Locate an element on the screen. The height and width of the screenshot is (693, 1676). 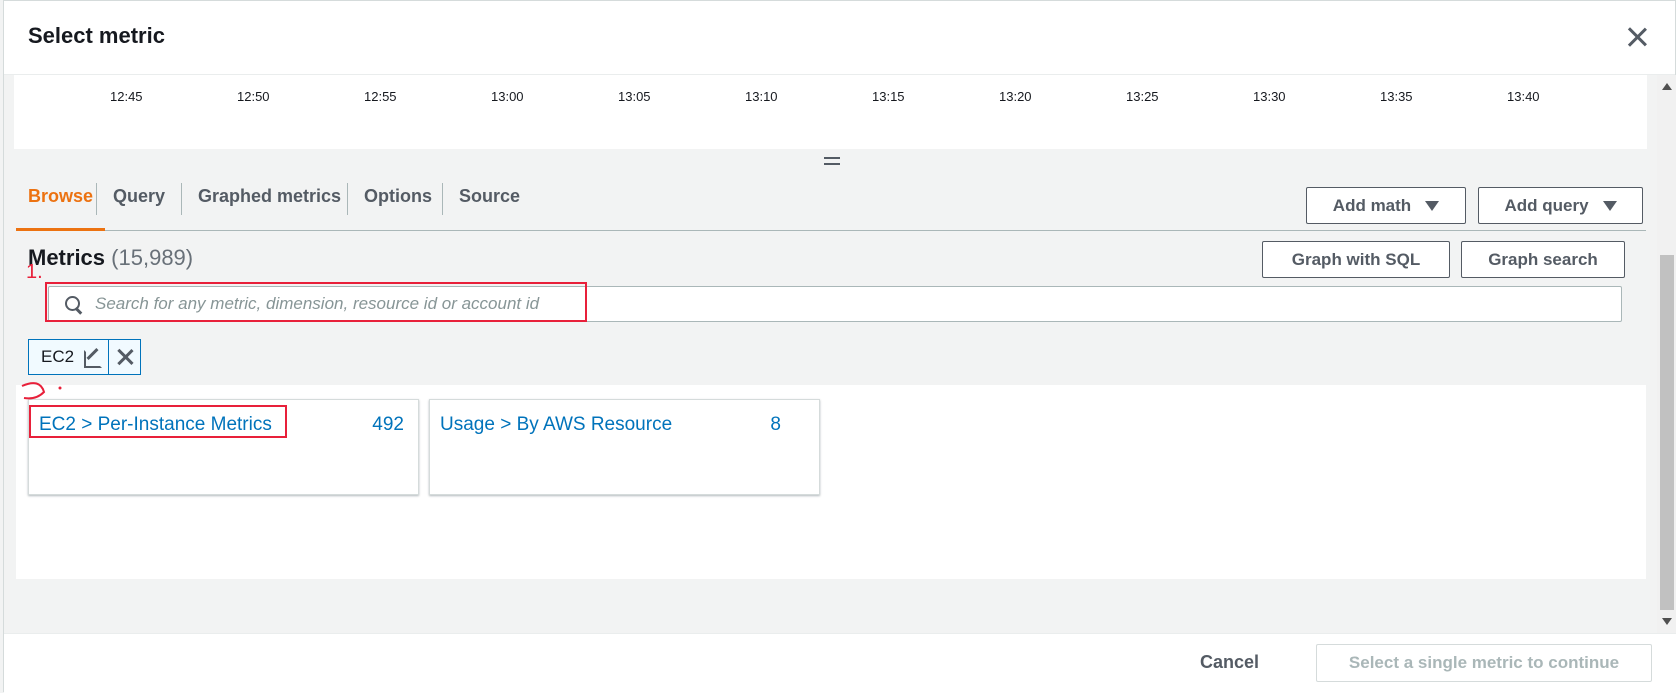
metric-search is located at coordinates (835, 304).